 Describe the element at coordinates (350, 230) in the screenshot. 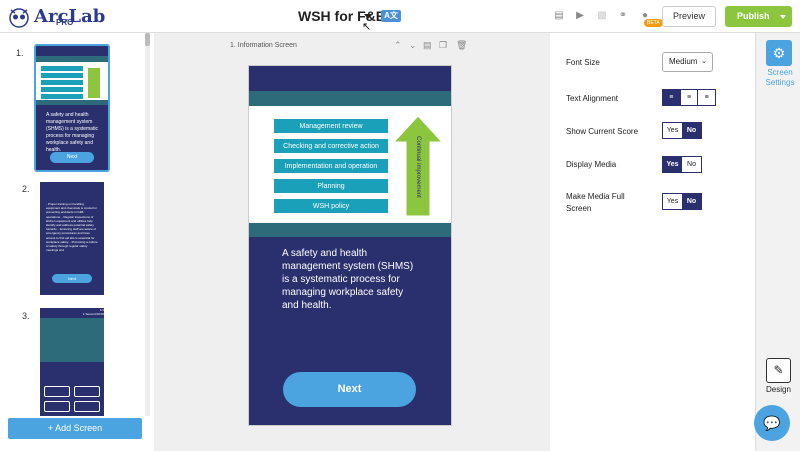

I see `media-band-bottom` at that location.